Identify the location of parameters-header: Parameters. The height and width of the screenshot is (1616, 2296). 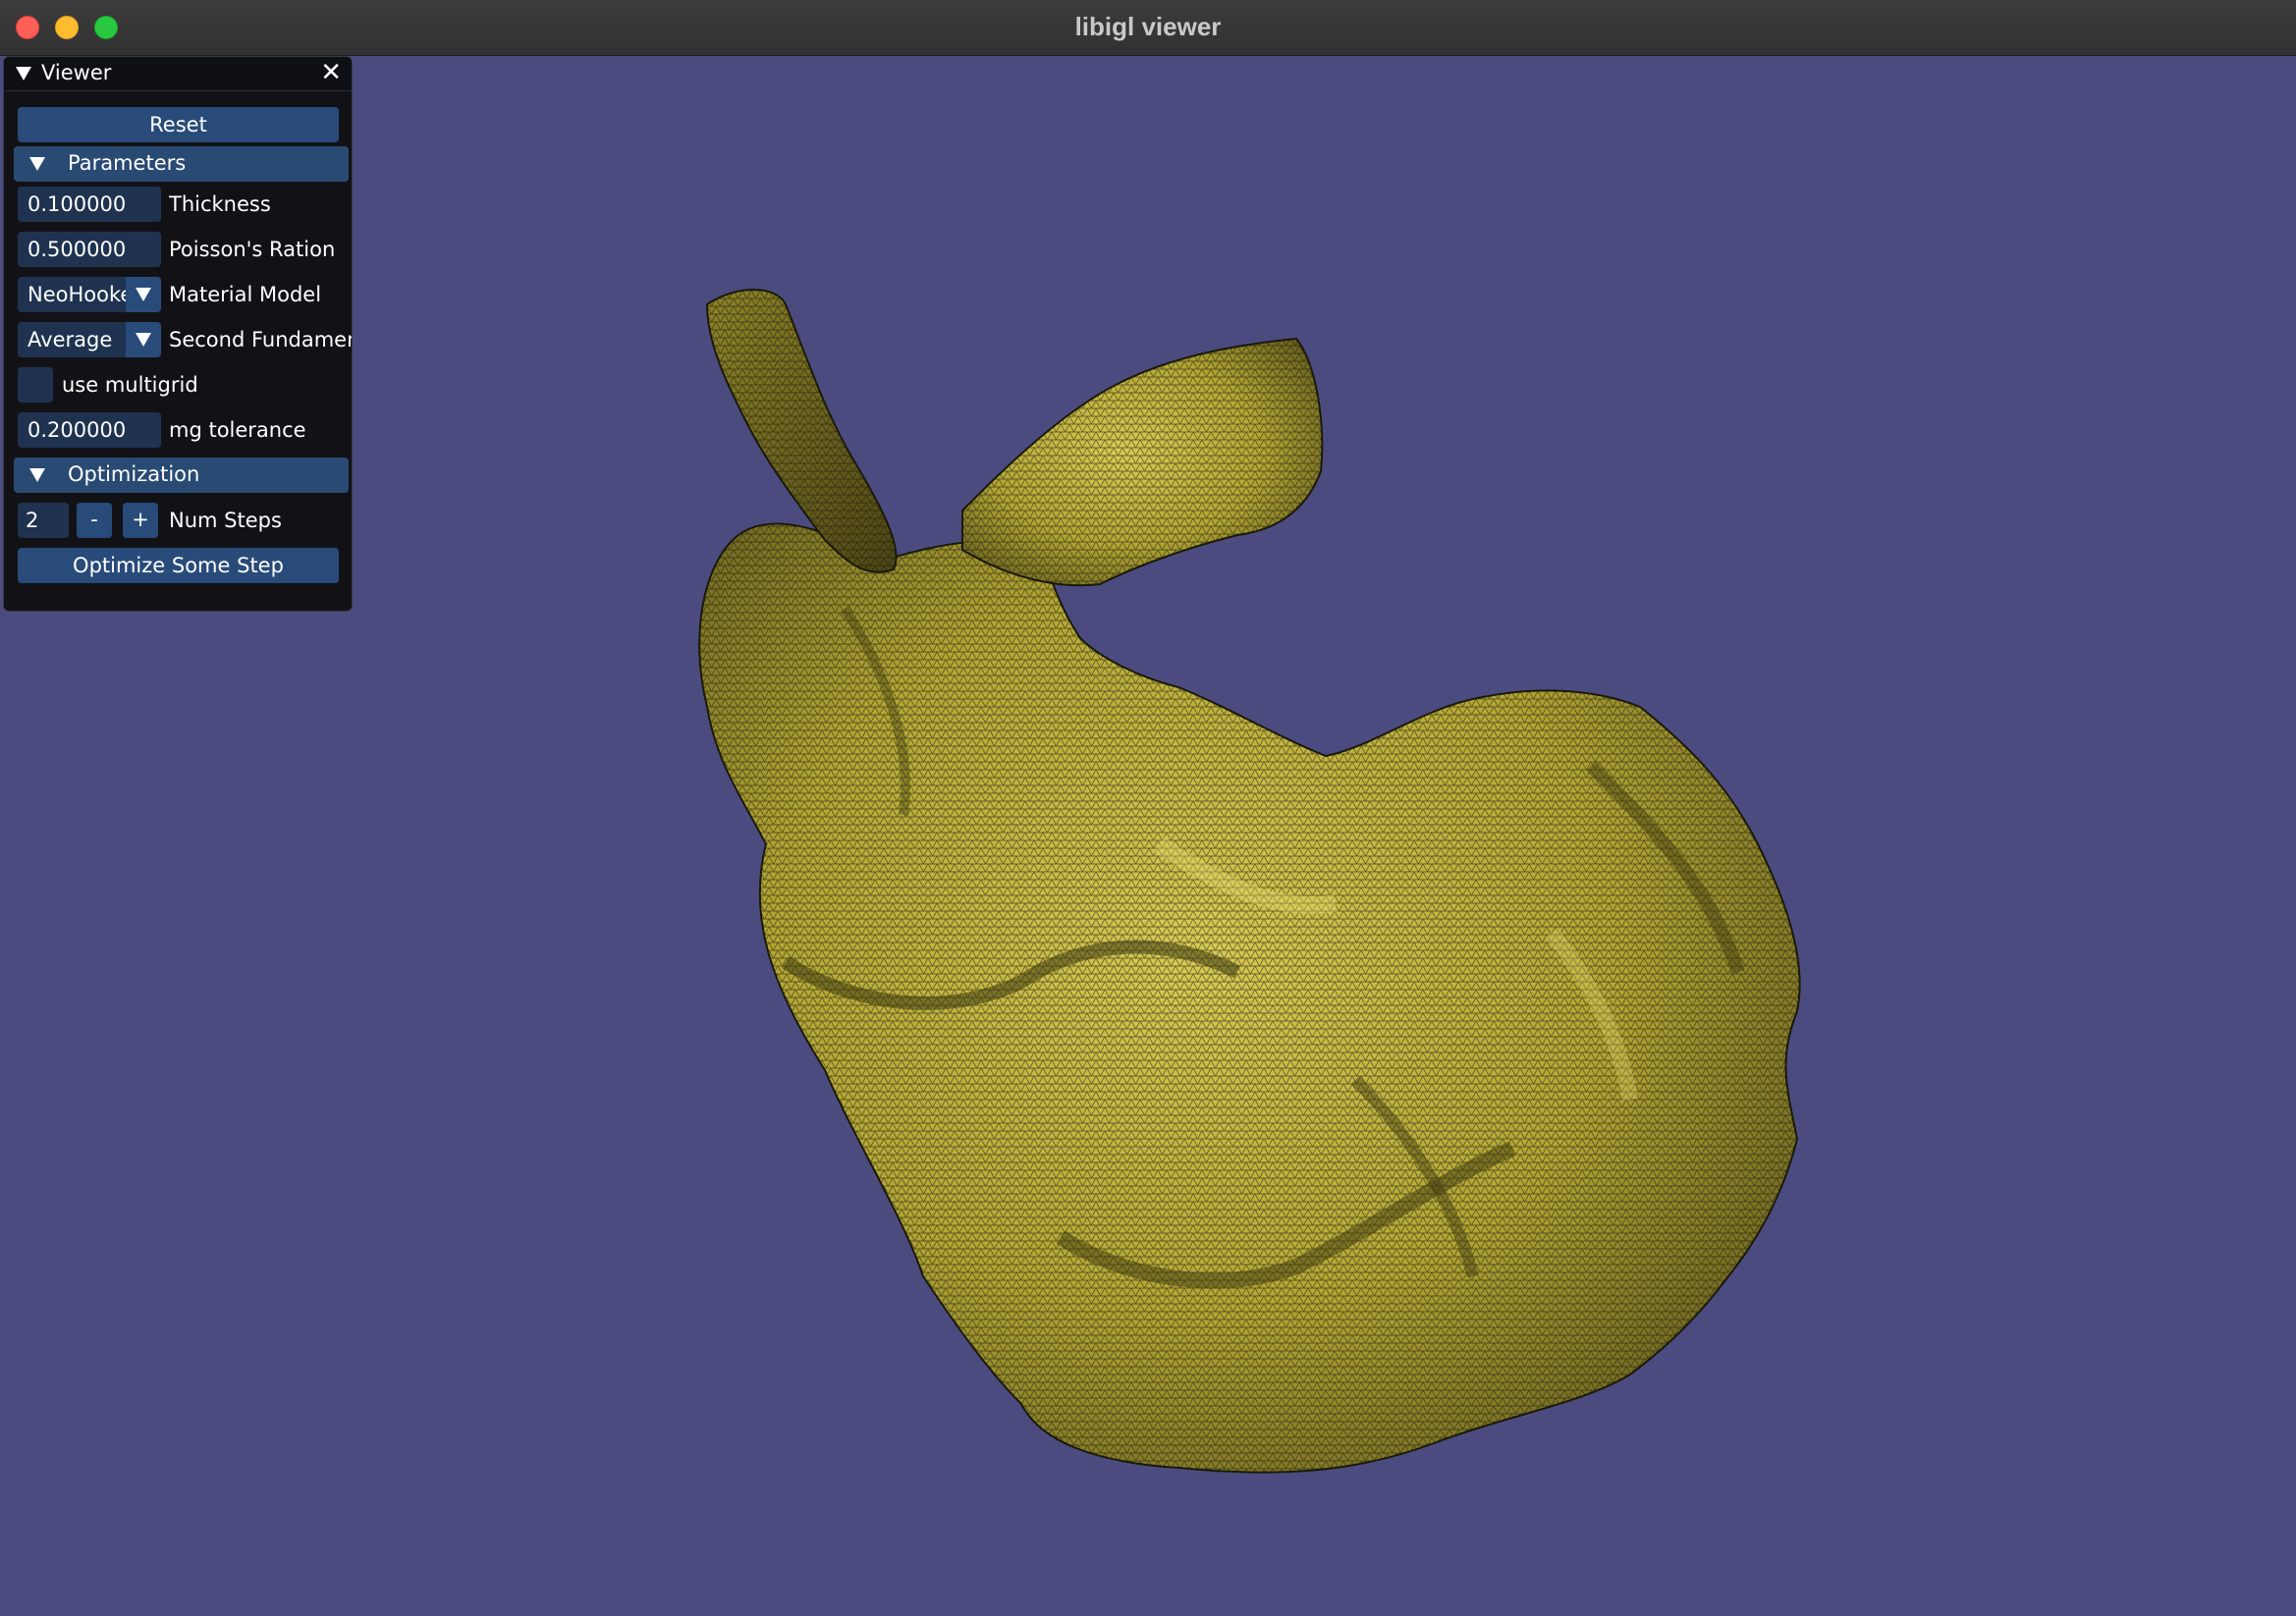
(181, 164).